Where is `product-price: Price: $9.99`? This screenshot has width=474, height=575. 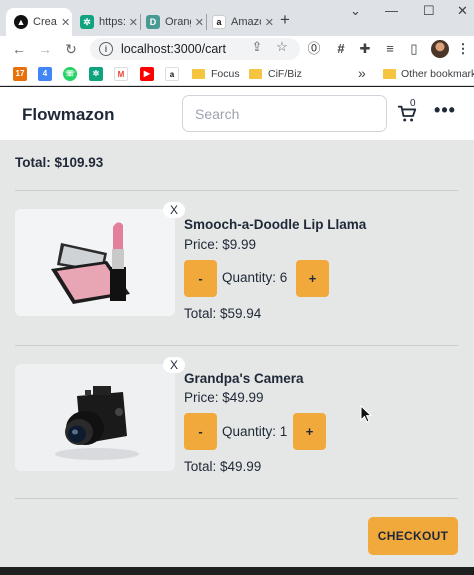
product-price: Price: $9.99 is located at coordinates (220, 244).